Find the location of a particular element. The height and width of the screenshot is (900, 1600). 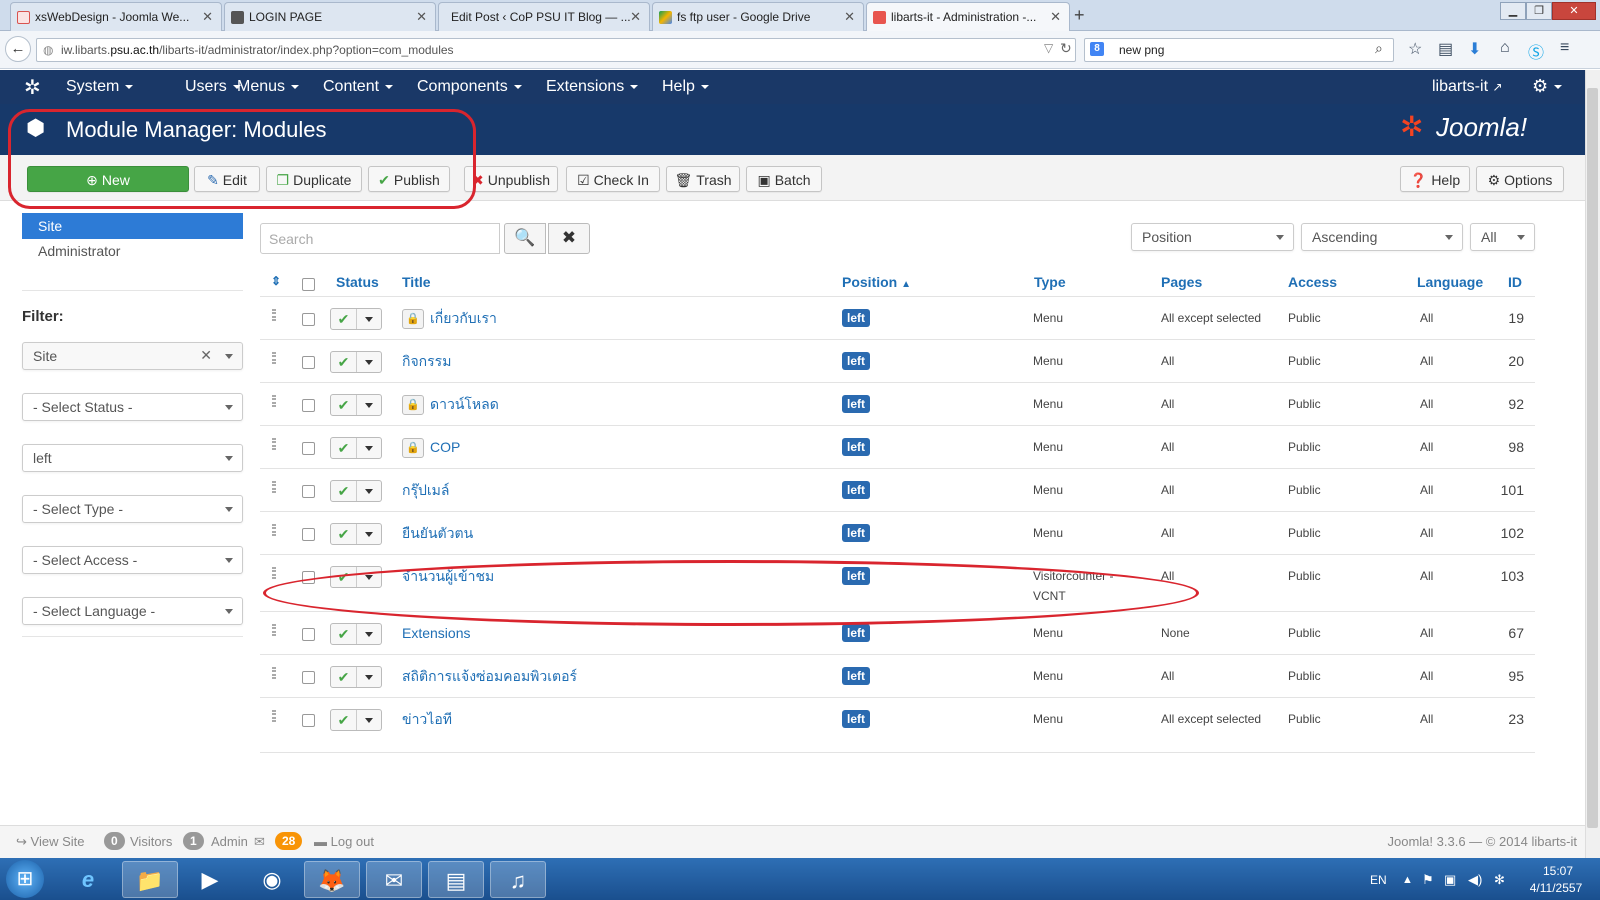

menu-users: Users is located at coordinates (213, 87).